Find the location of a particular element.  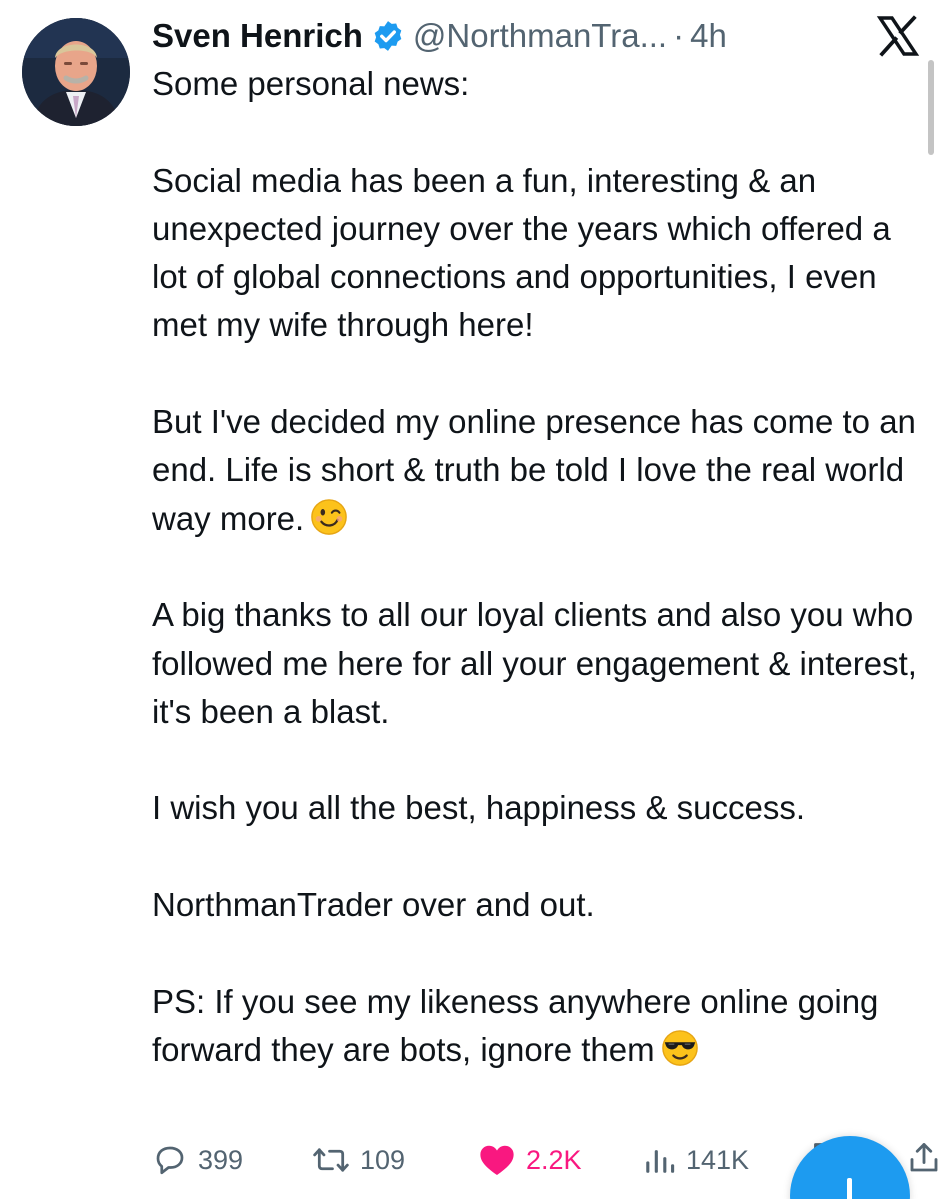

reply-count: 399 is located at coordinates (221, 1159).